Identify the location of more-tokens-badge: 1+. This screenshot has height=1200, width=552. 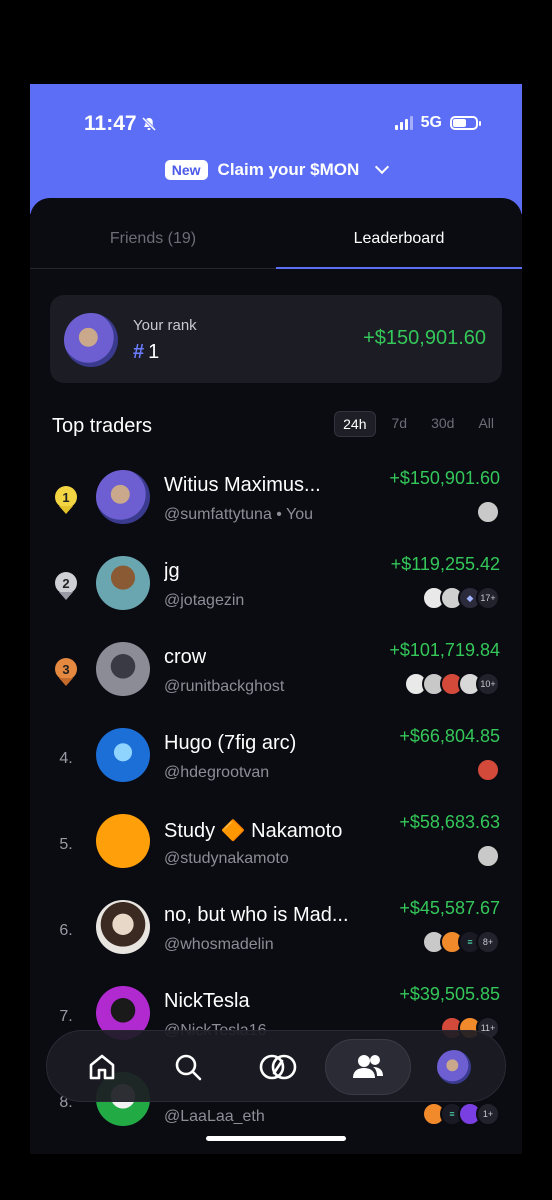
(488, 1114).